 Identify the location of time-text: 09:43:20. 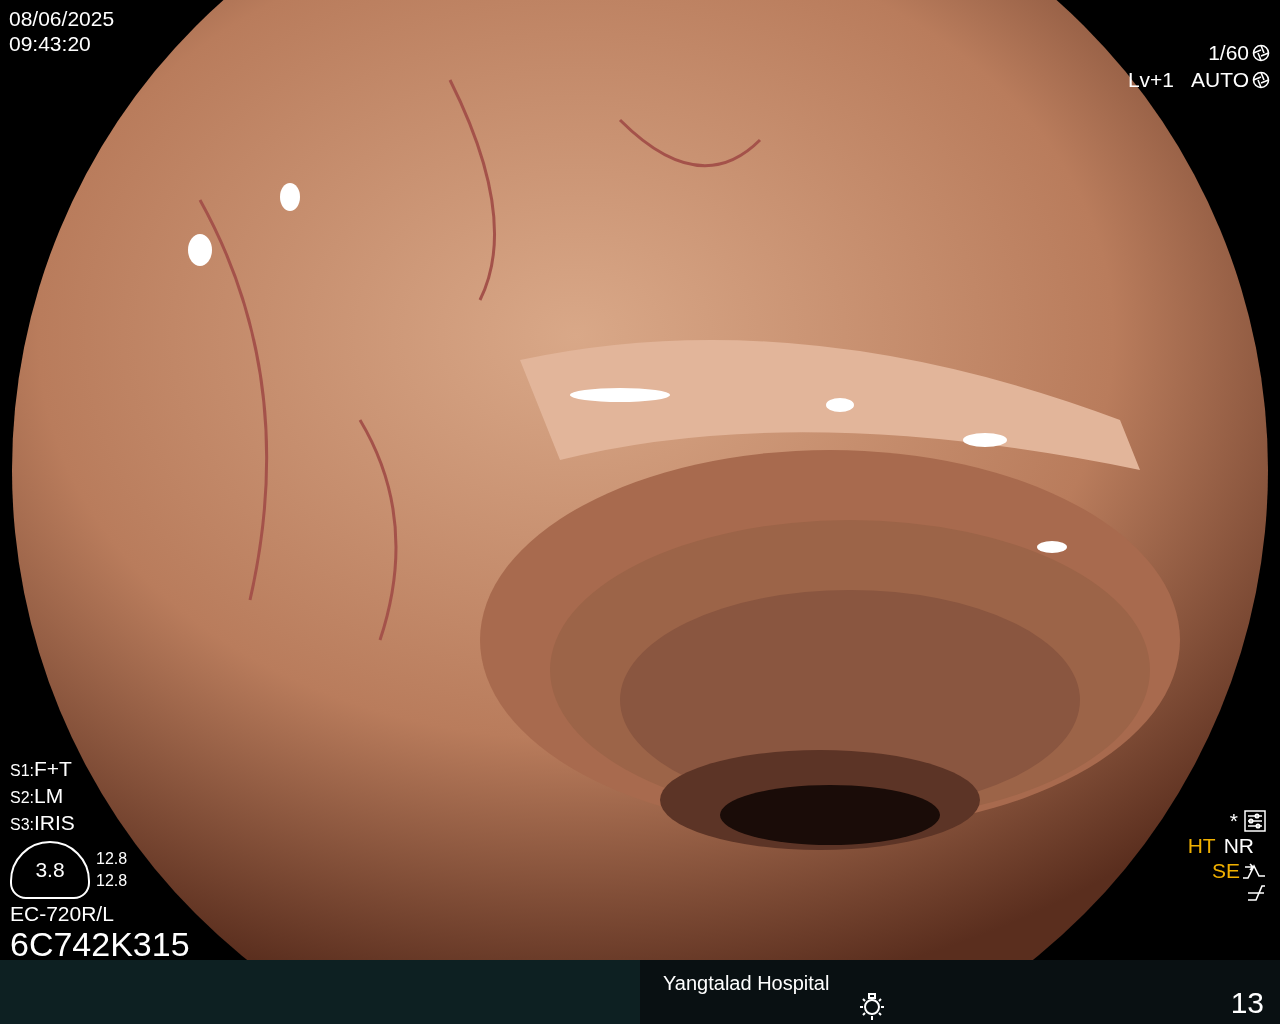
(50, 43).